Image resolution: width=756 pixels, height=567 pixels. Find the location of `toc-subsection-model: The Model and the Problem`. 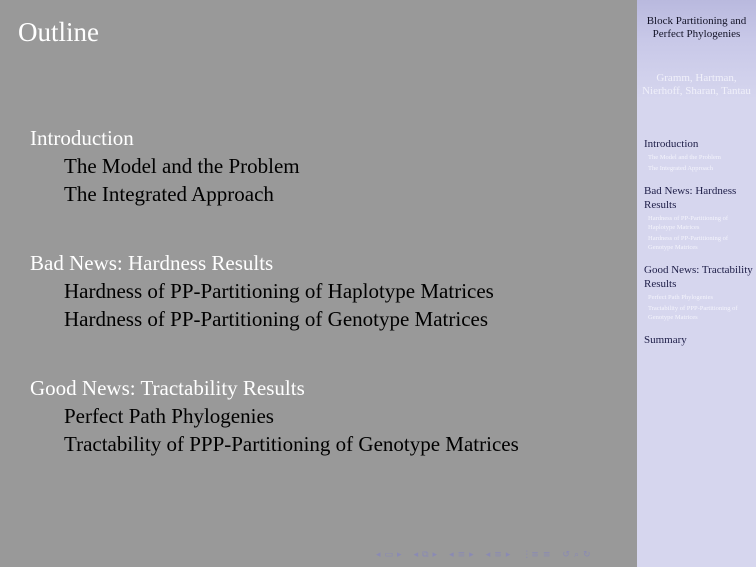

toc-subsection-model: The Model and the Problem is located at coordinates (330, 166).